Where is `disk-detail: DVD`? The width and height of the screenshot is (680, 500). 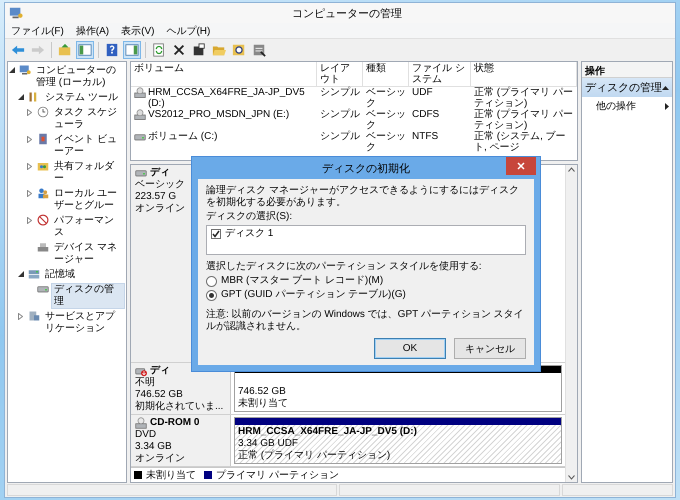
disk-detail: DVD is located at coordinates (145, 435).